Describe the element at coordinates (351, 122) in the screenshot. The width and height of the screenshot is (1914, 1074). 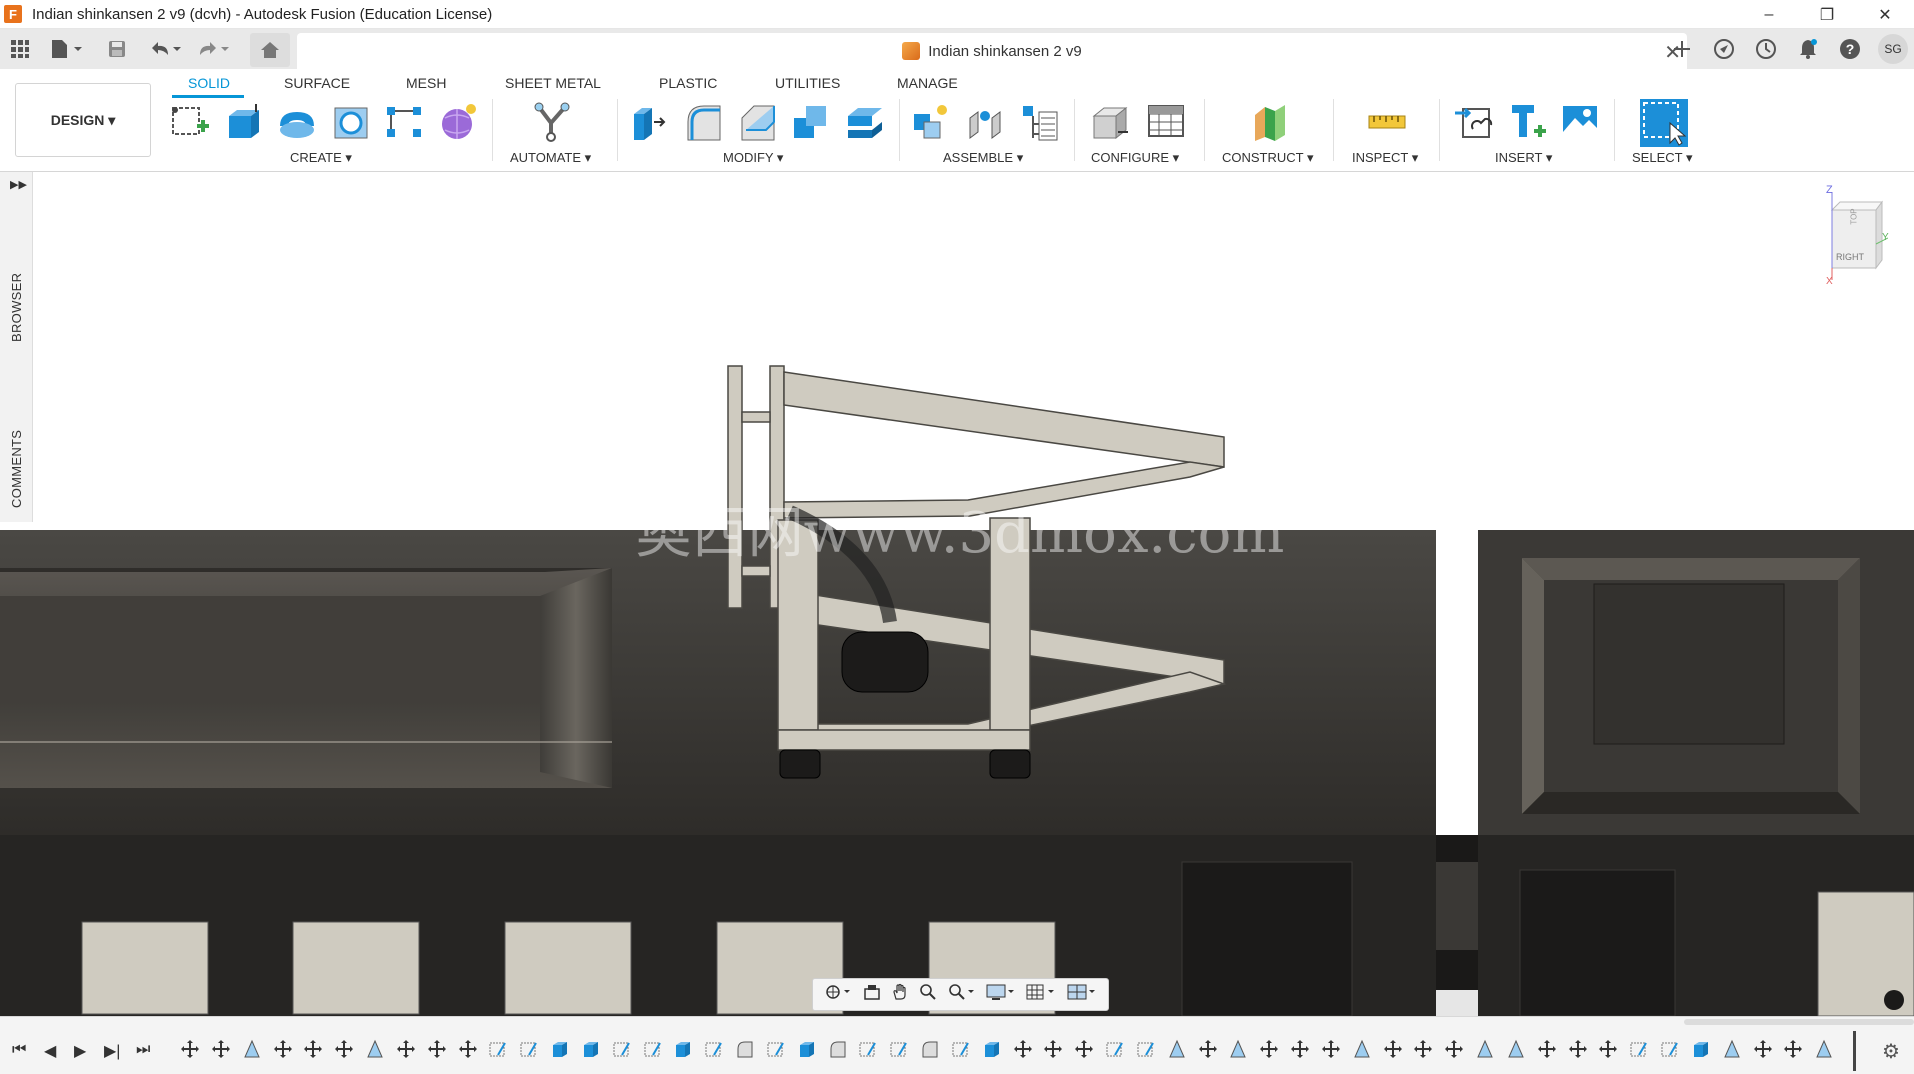
I see `hole-icon` at that location.